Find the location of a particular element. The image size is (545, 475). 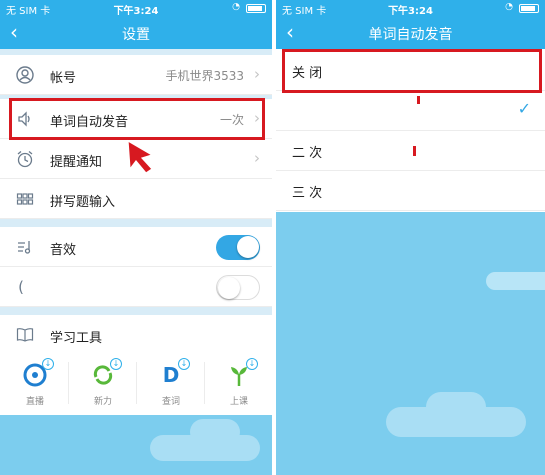

sound-effect-row: 音效 is located at coordinates (136, 247).